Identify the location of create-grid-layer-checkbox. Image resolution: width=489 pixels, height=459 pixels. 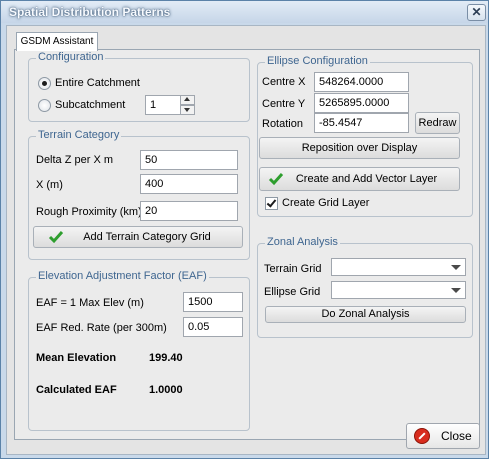
(271, 203).